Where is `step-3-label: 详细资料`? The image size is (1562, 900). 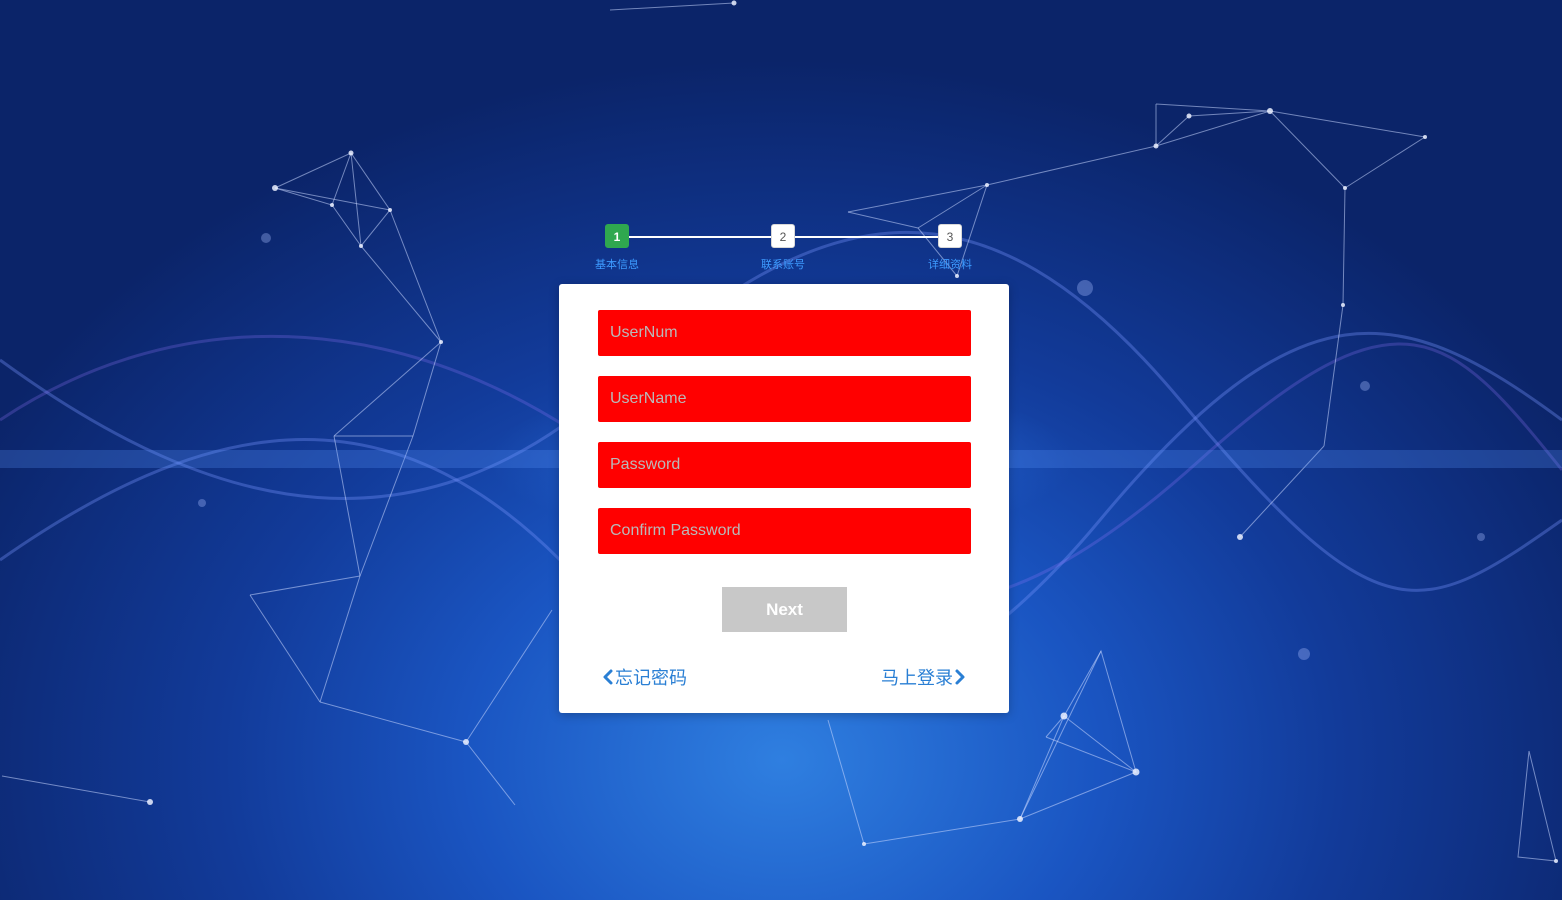 step-3-label: 详细资料 is located at coordinates (950, 264).